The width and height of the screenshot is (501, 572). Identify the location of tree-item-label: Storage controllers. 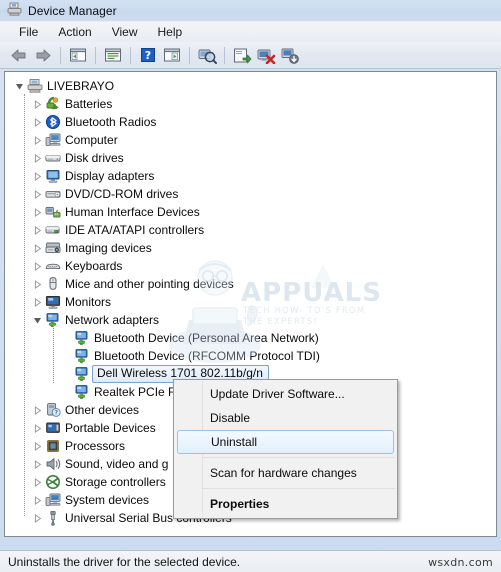
(115, 482).